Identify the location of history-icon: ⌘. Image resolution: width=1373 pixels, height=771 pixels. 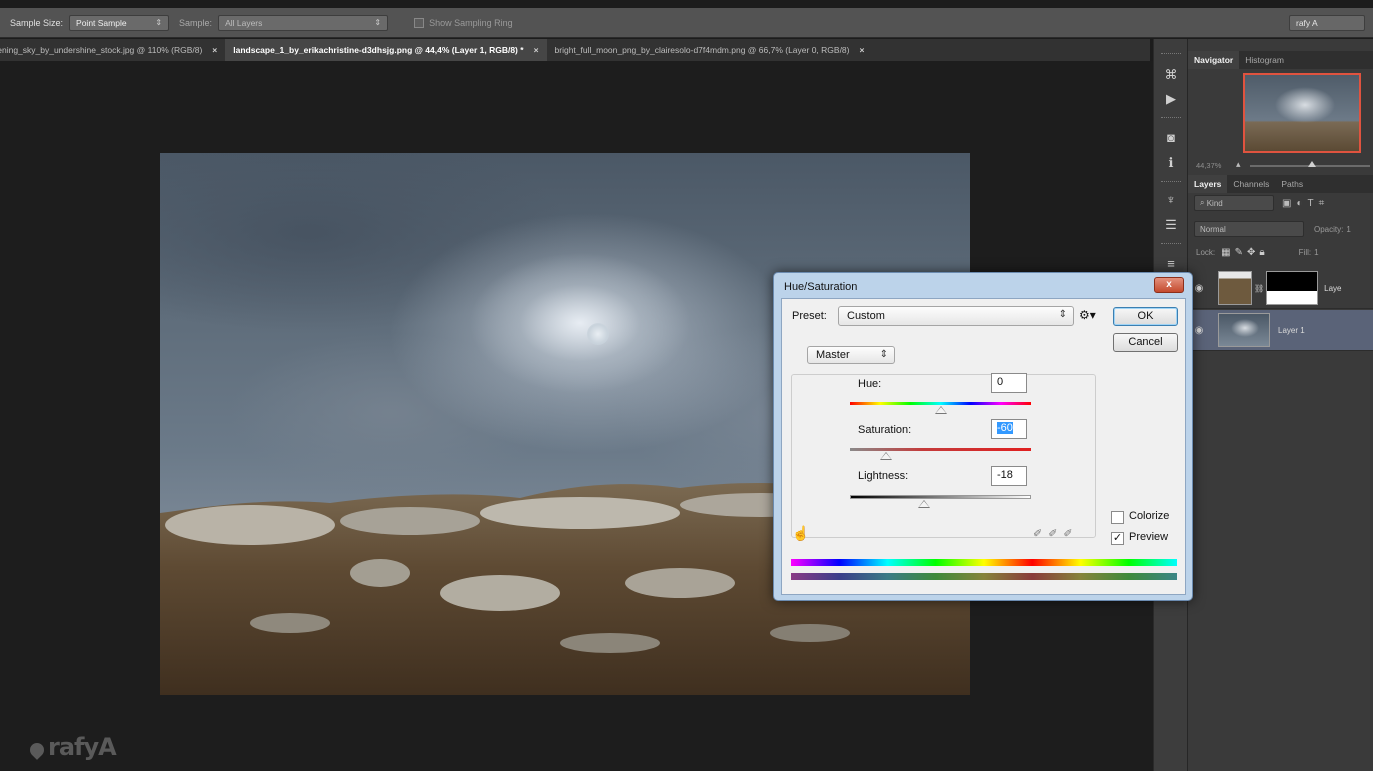
(1171, 75).